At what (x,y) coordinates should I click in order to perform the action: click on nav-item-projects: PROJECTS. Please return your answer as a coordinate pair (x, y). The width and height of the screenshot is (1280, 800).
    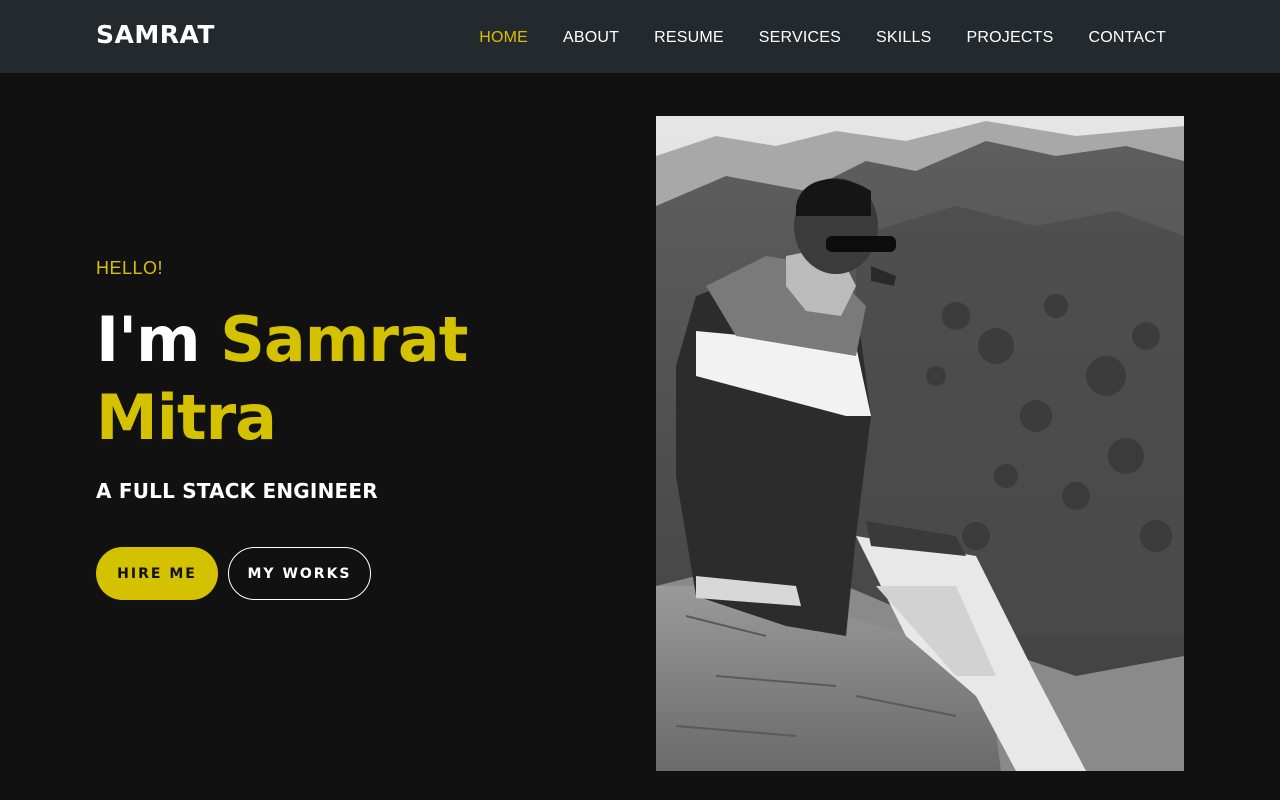
    Looking at the image, I should click on (1010, 37).